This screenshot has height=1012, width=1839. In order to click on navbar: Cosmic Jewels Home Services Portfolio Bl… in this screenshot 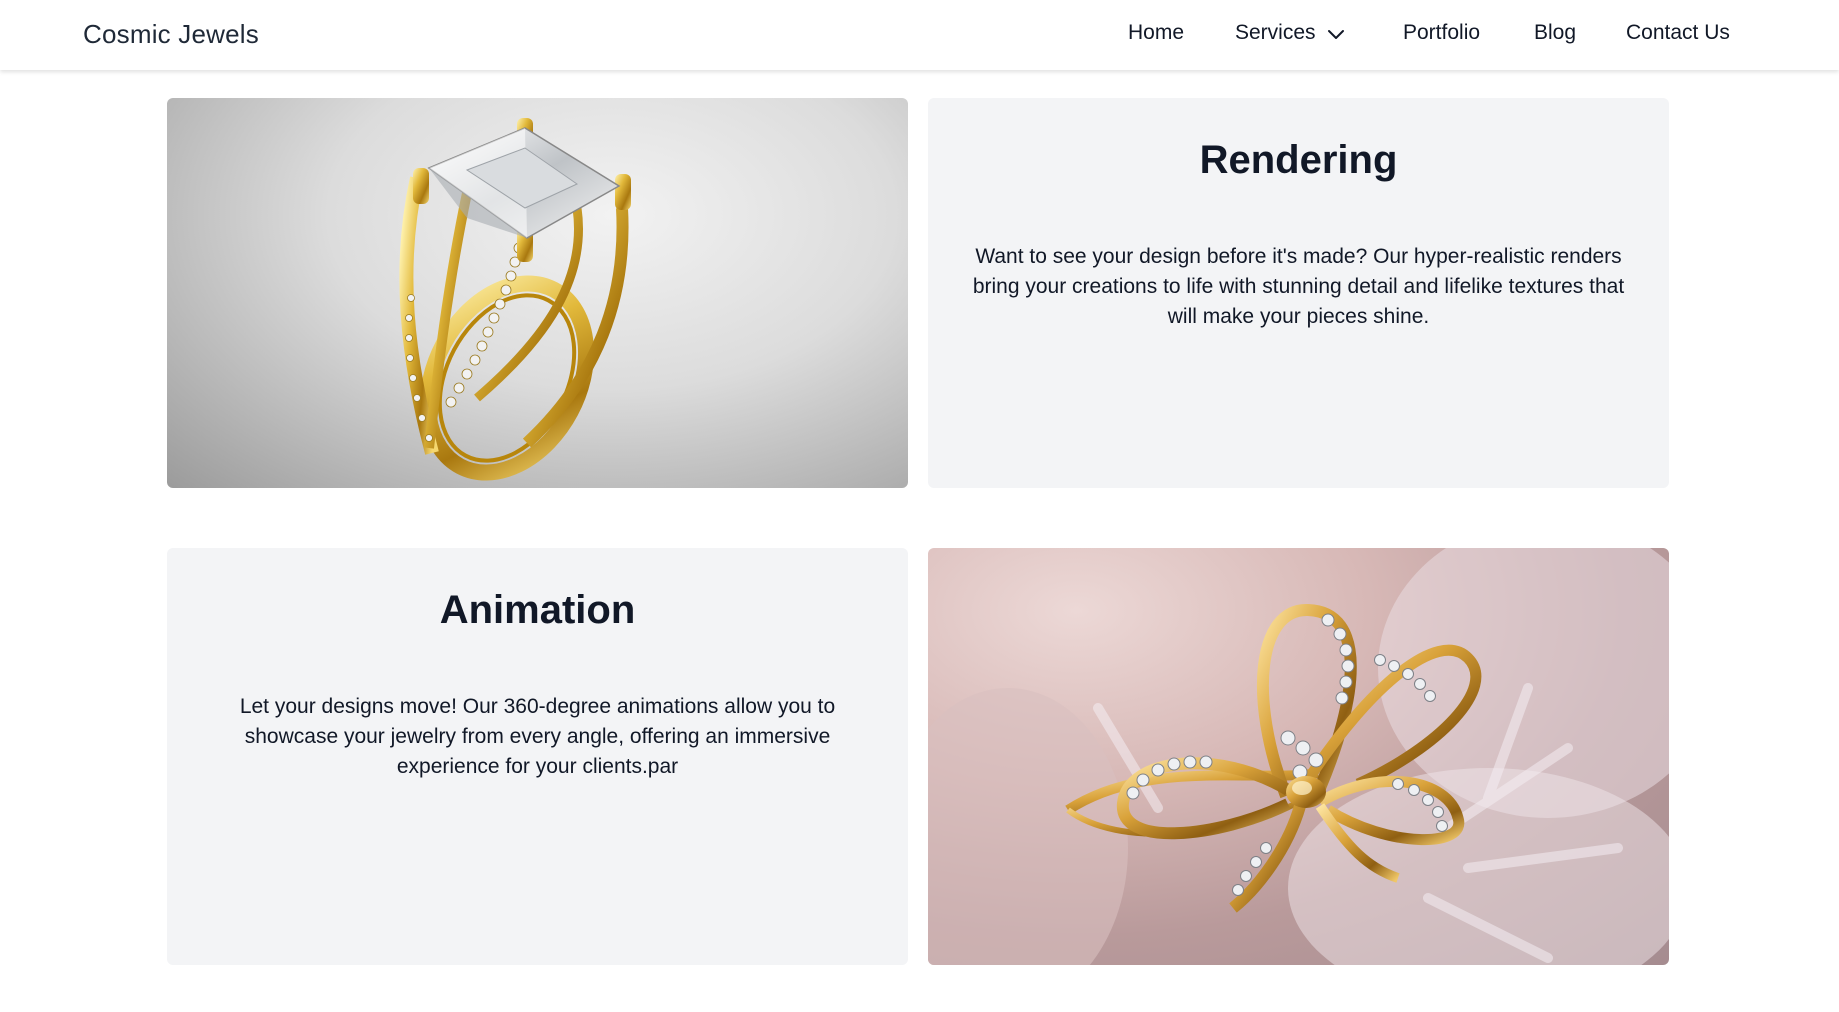, I will do `click(919, 35)`.